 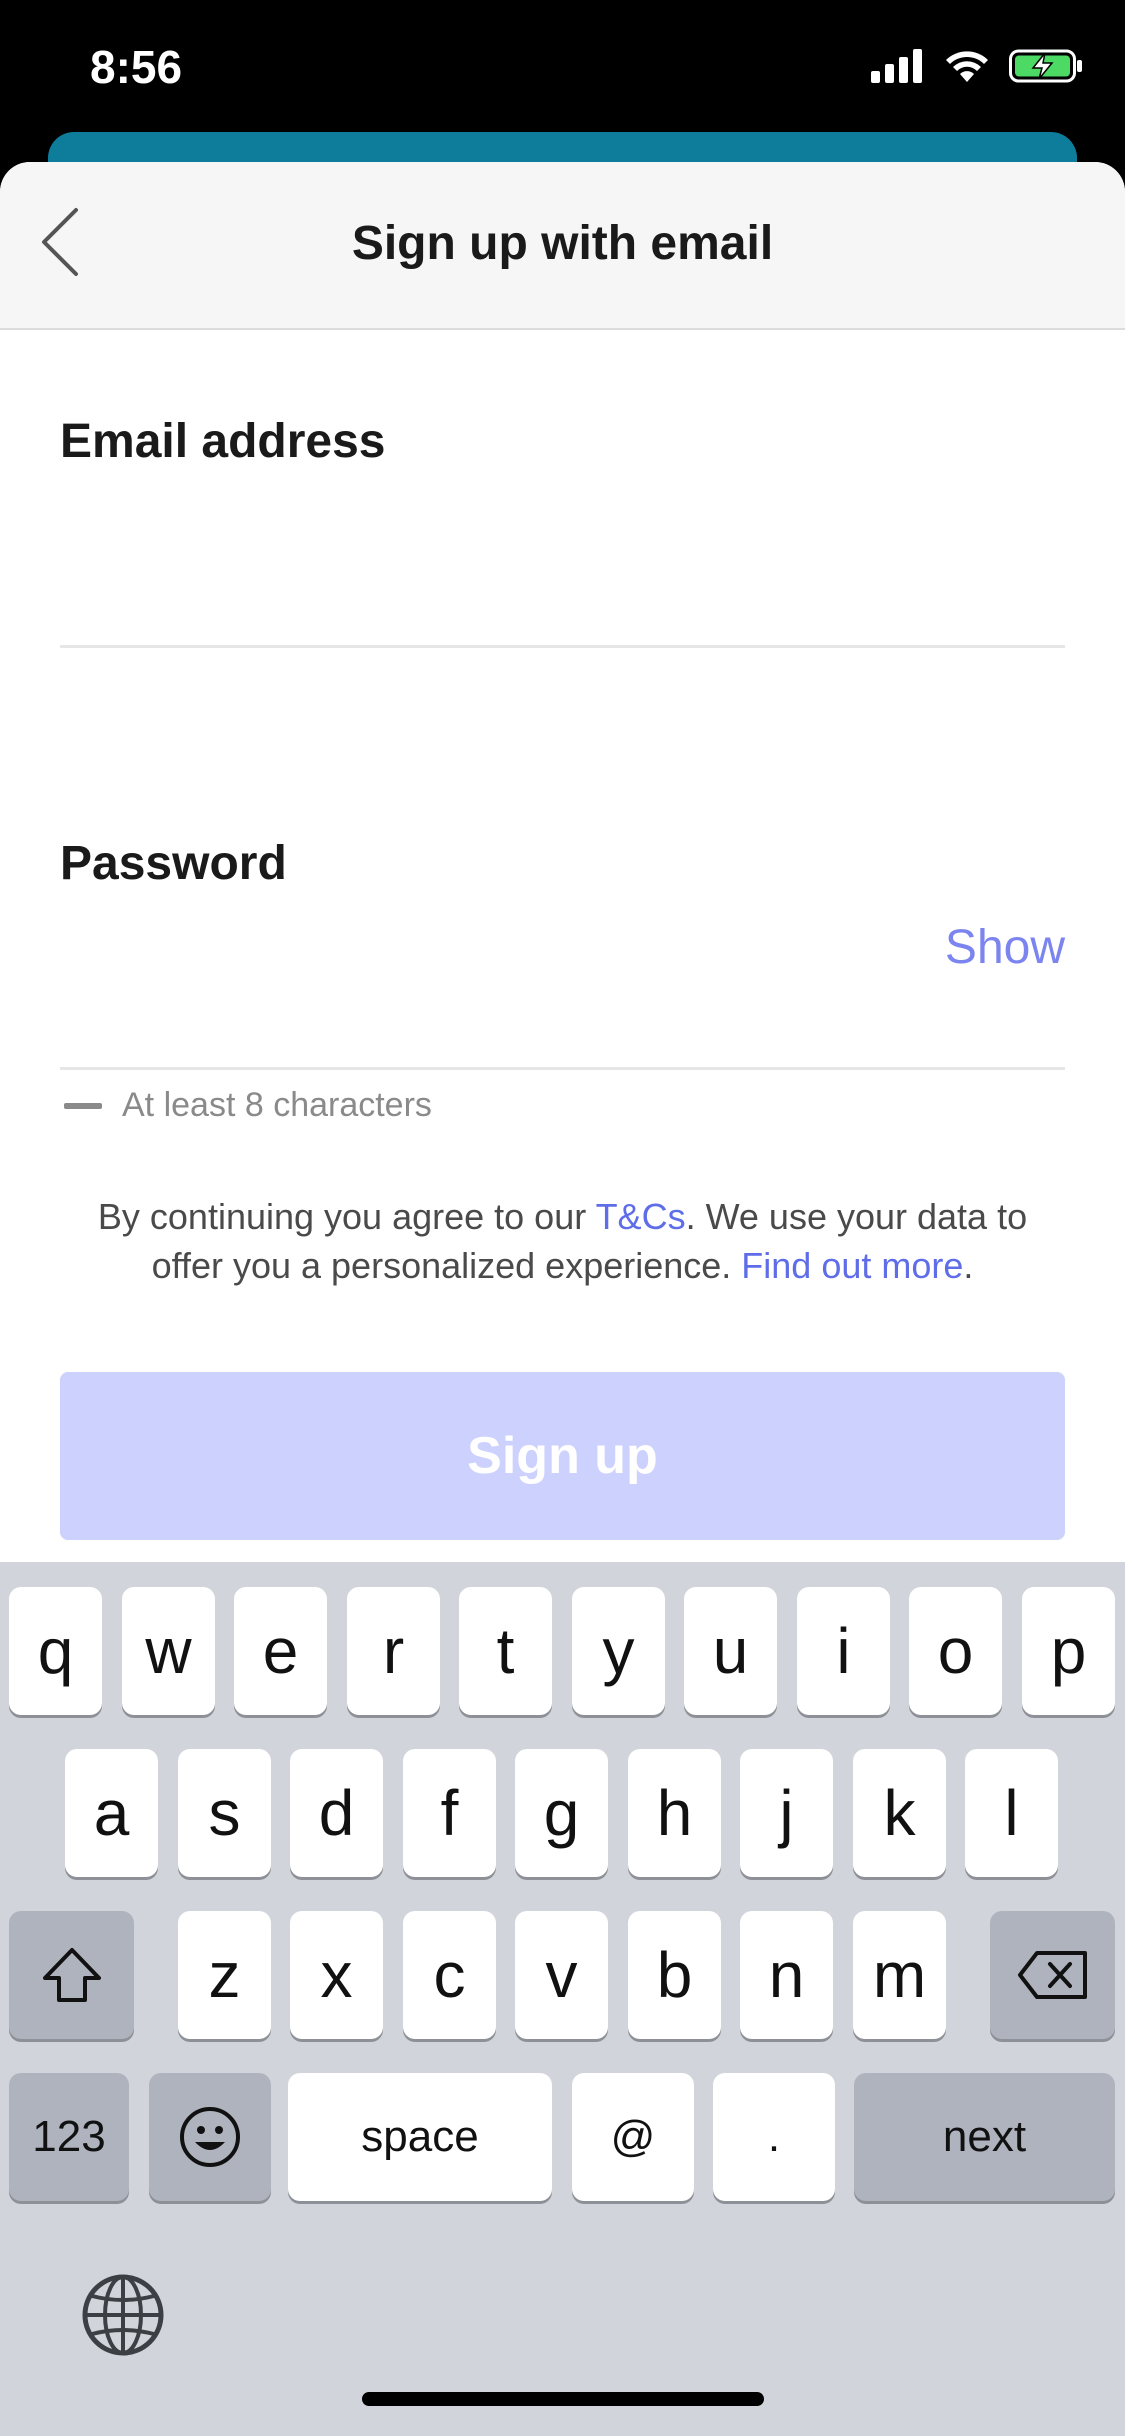 What do you see at coordinates (1068, 1651) in the screenshot?
I see `key-p: p` at bounding box center [1068, 1651].